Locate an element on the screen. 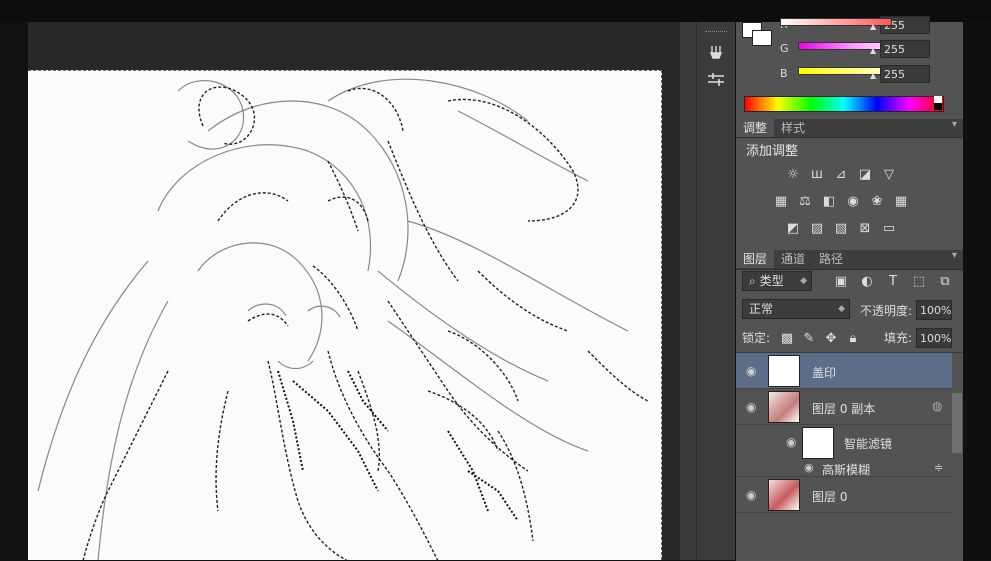 This screenshot has width=991, height=561. filter-mask-thumbnail is located at coordinates (818, 443).